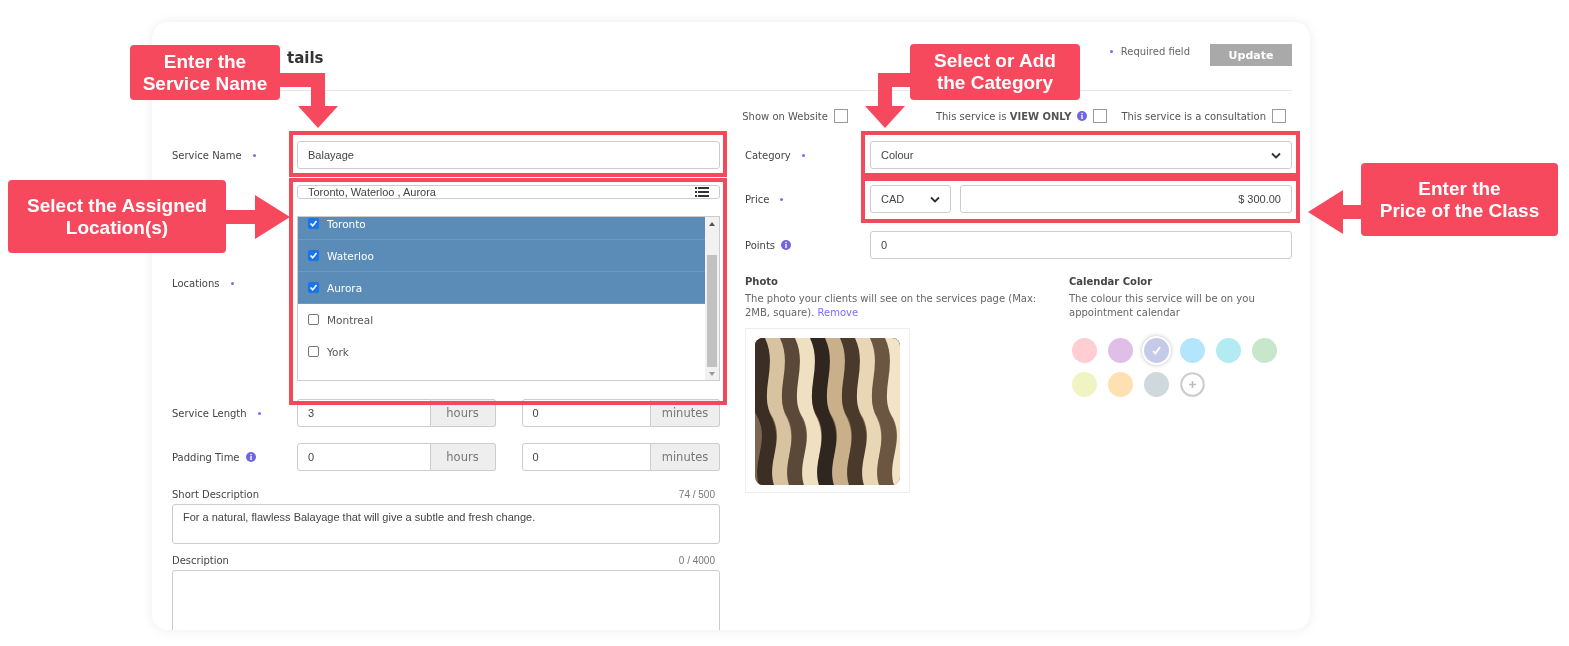 The height and width of the screenshot is (646, 1569). What do you see at coordinates (1162, 306) in the screenshot?
I see `help-text: The colour this service will be on you appointment calendar` at bounding box center [1162, 306].